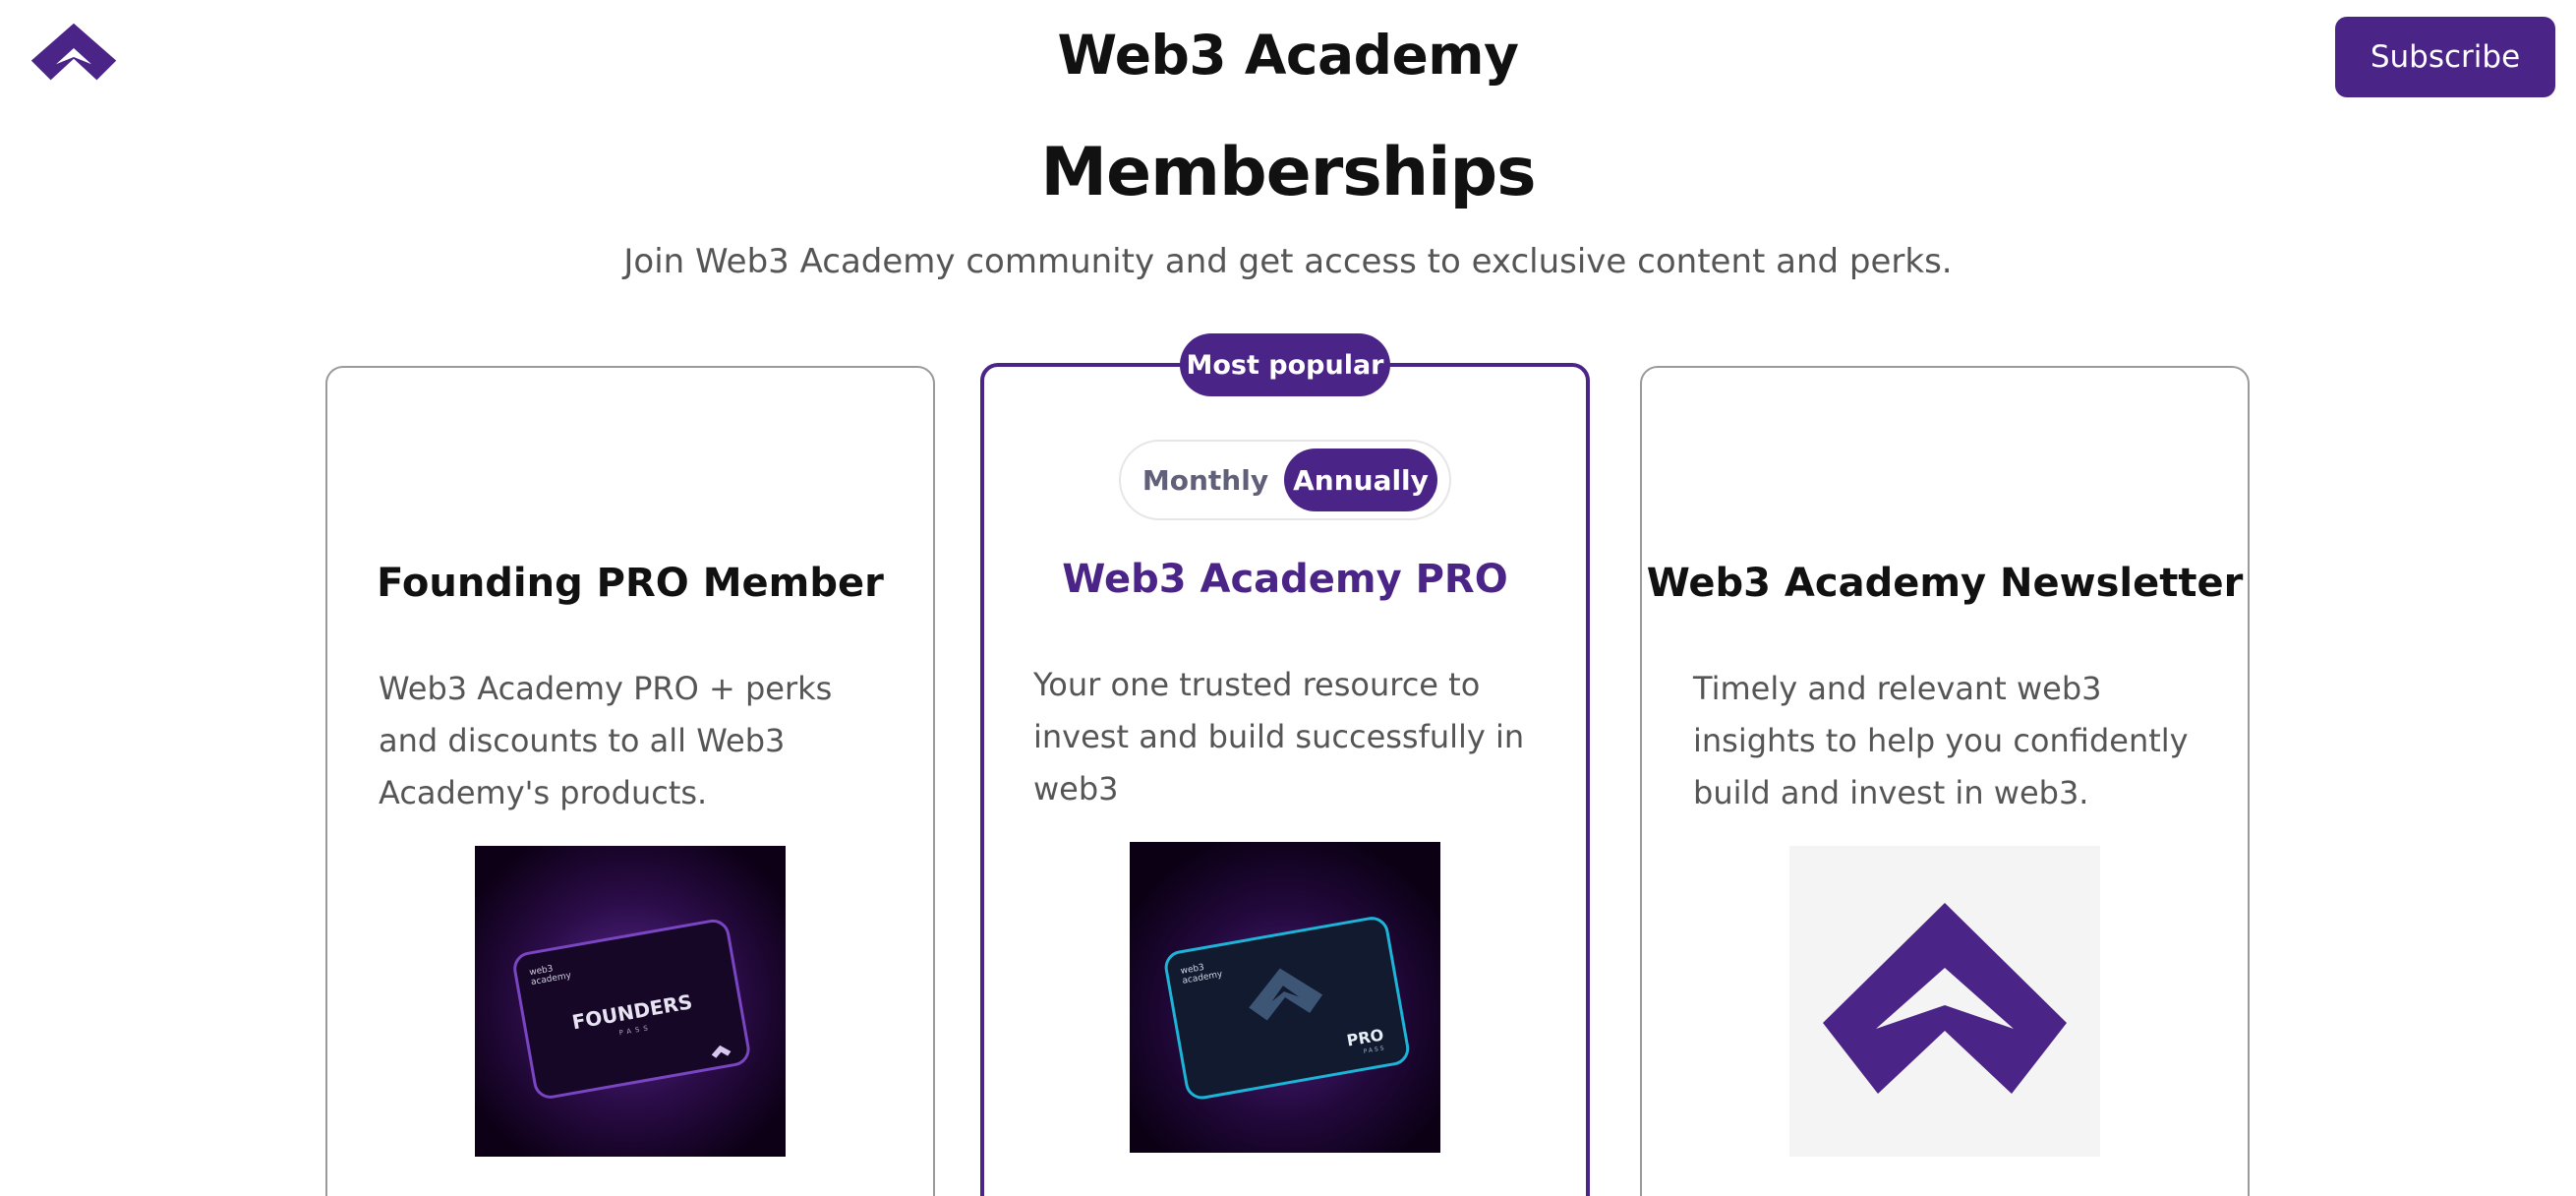 The height and width of the screenshot is (1196, 2576). Describe the element at coordinates (1285, 579) in the screenshot. I see `plan-title: Web3 Academy PRO` at that location.